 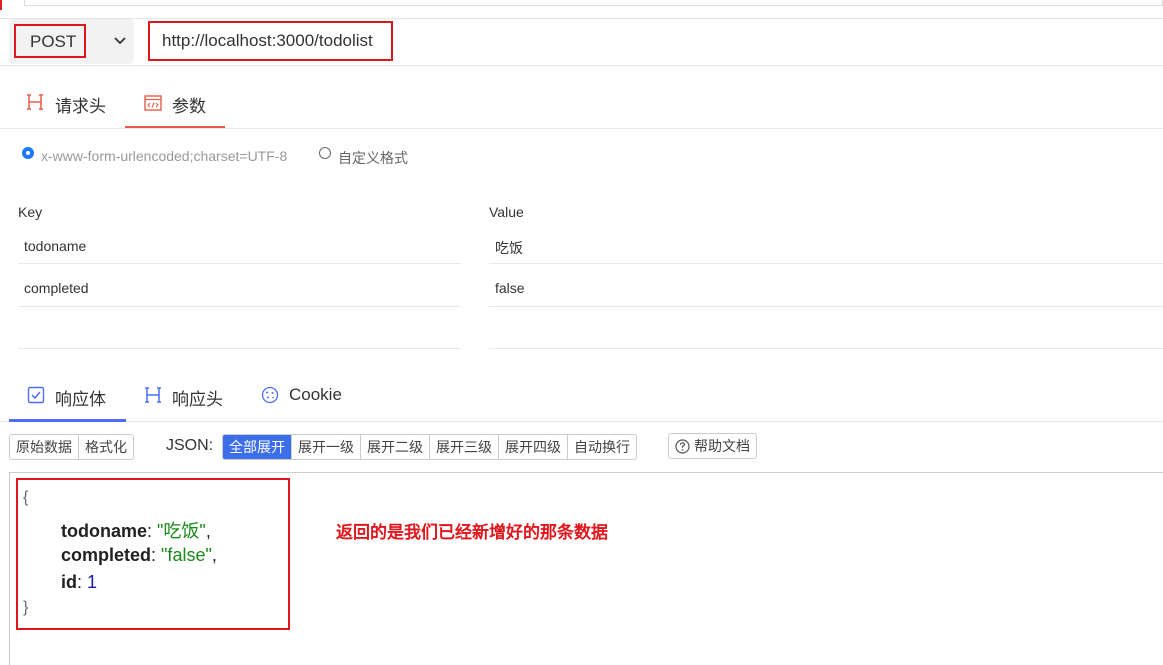 I want to click on radio-urlencoded, so click(x=28, y=153).